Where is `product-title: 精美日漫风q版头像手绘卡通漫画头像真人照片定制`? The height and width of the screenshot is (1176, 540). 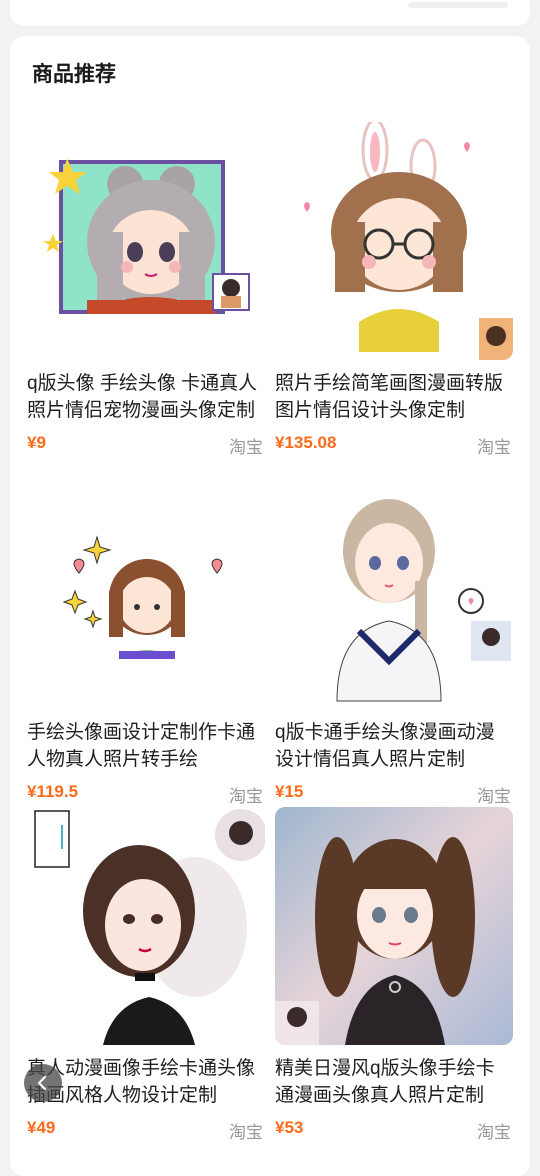 product-title: 精美日漫风q版头像手绘卡通漫画头像真人照片定制 is located at coordinates (393, 1082).